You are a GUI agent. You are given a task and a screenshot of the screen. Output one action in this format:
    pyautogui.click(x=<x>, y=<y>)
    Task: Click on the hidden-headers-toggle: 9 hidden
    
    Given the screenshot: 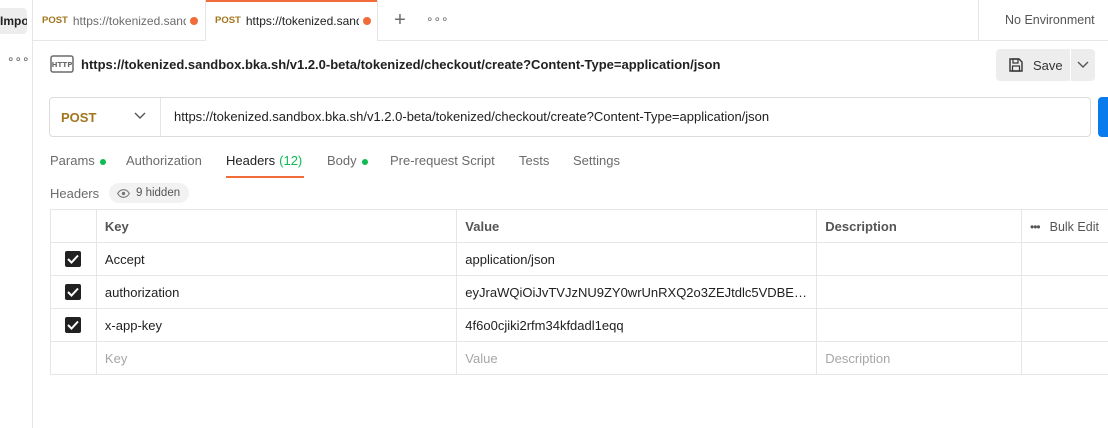 What is the action you would take?
    pyautogui.click(x=149, y=193)
    